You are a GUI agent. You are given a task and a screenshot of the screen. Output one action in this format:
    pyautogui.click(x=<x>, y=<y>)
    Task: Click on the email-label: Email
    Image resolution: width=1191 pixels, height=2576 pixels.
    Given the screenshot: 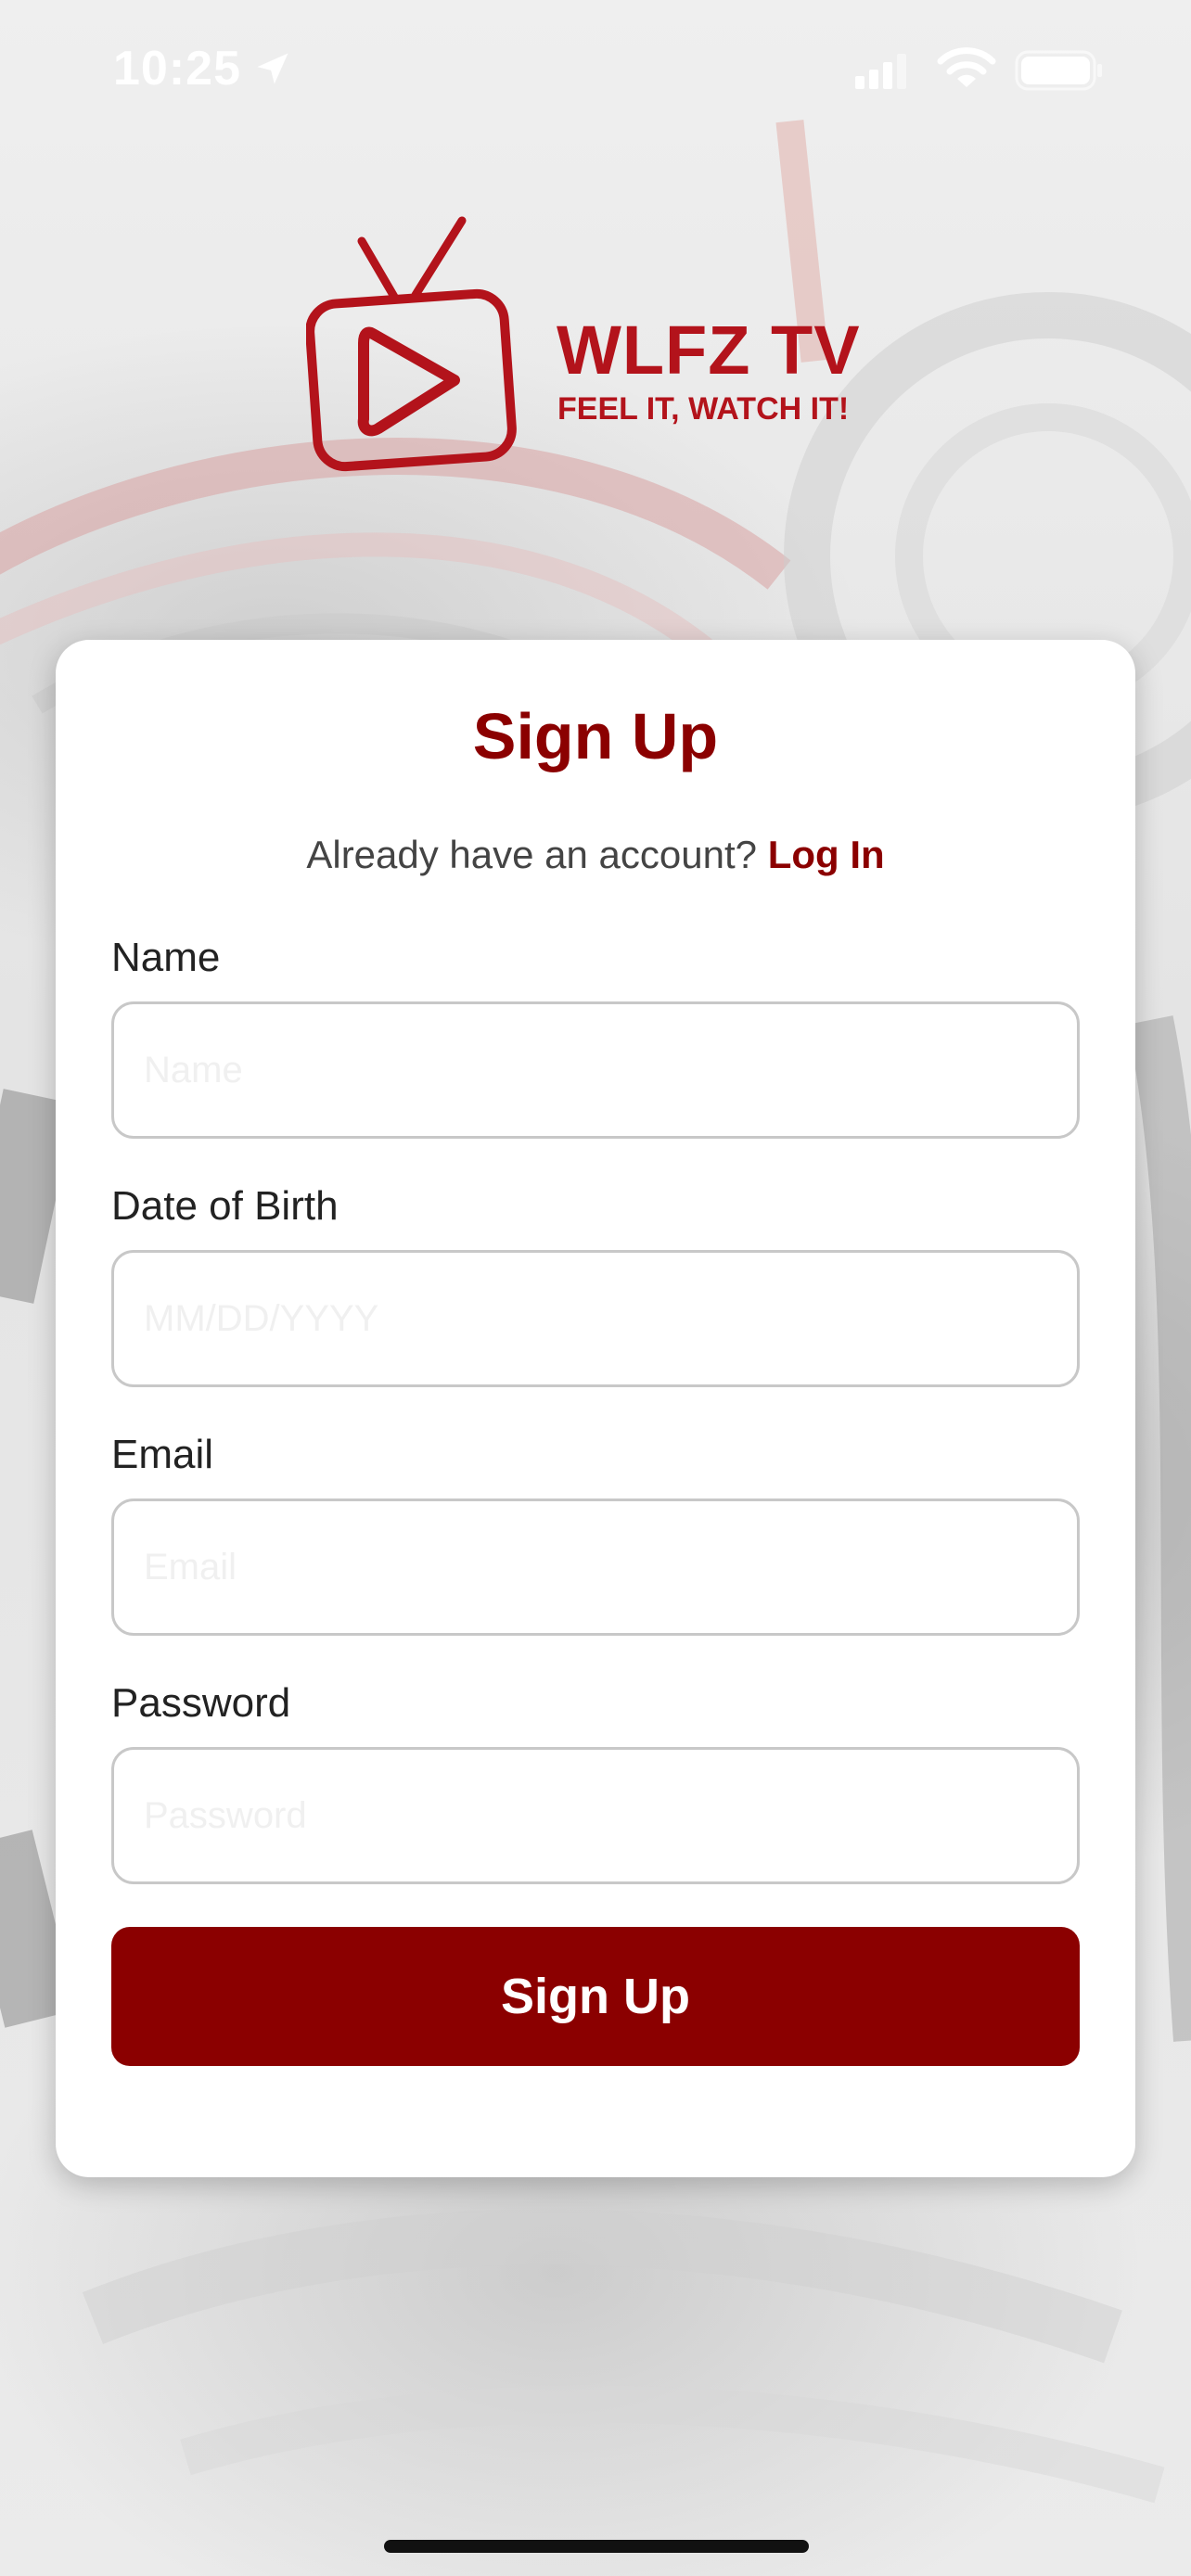 What is the action you would take?
    pyautogui.click(x=162, y=1454)
    